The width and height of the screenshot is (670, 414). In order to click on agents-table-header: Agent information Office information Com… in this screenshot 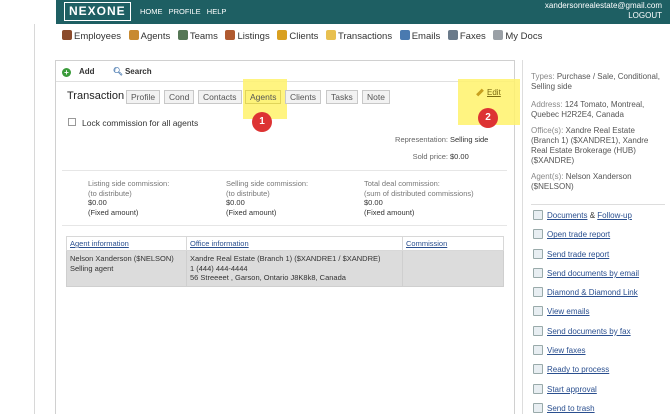, I will do `click(285, 243)`.